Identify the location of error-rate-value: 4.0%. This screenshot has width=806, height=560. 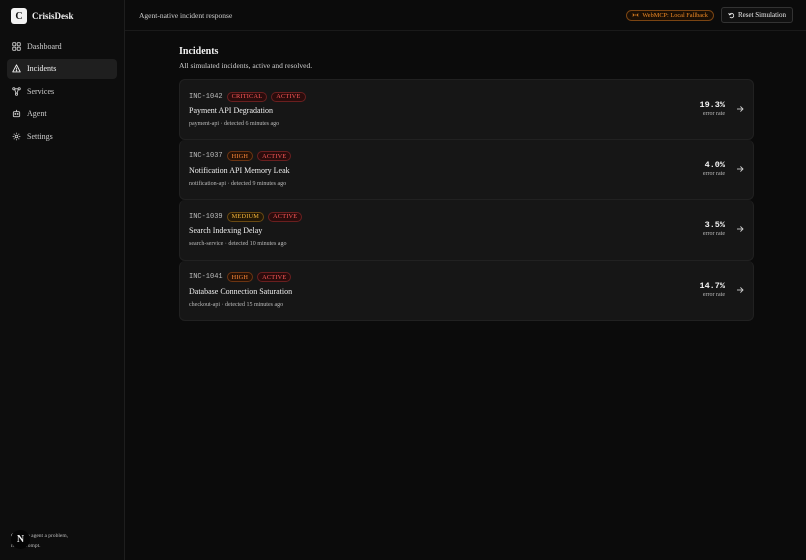
(714, 164).